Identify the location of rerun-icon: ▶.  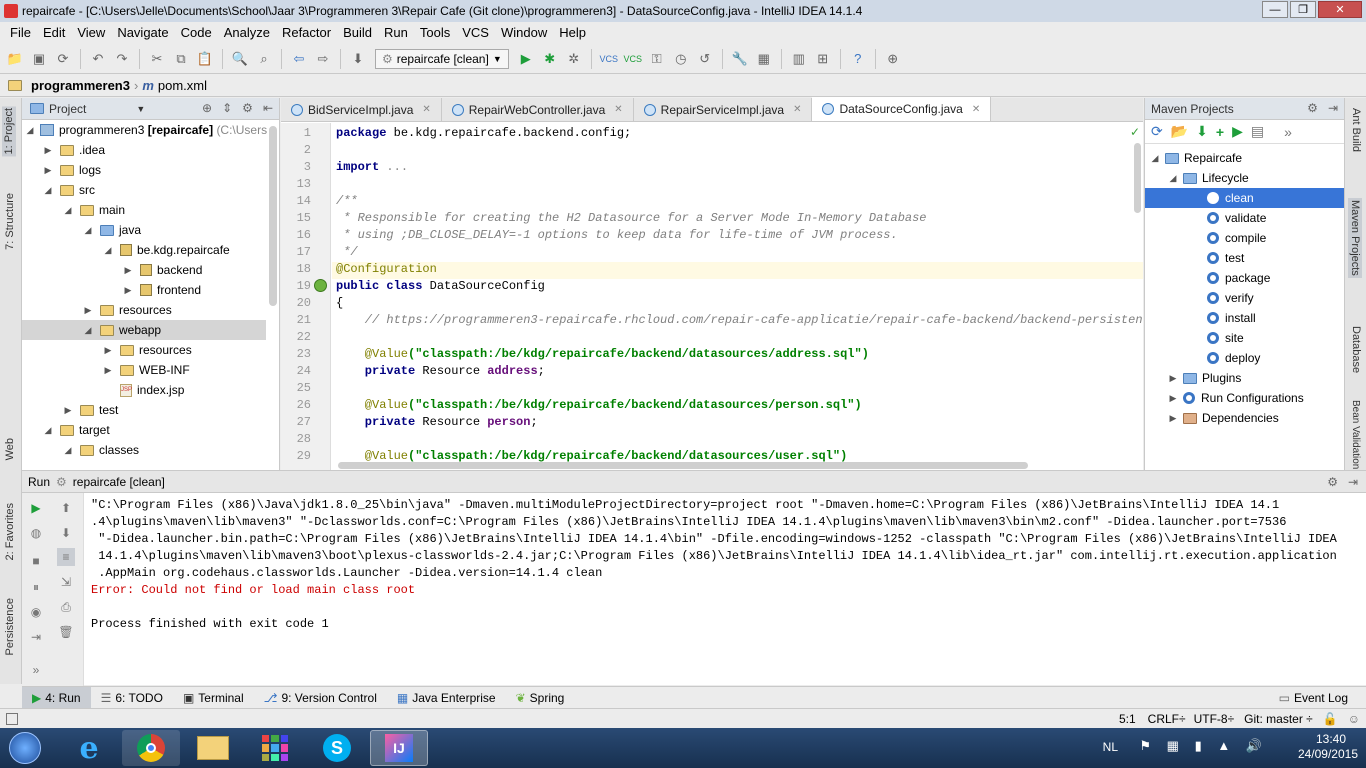
(36, 508).